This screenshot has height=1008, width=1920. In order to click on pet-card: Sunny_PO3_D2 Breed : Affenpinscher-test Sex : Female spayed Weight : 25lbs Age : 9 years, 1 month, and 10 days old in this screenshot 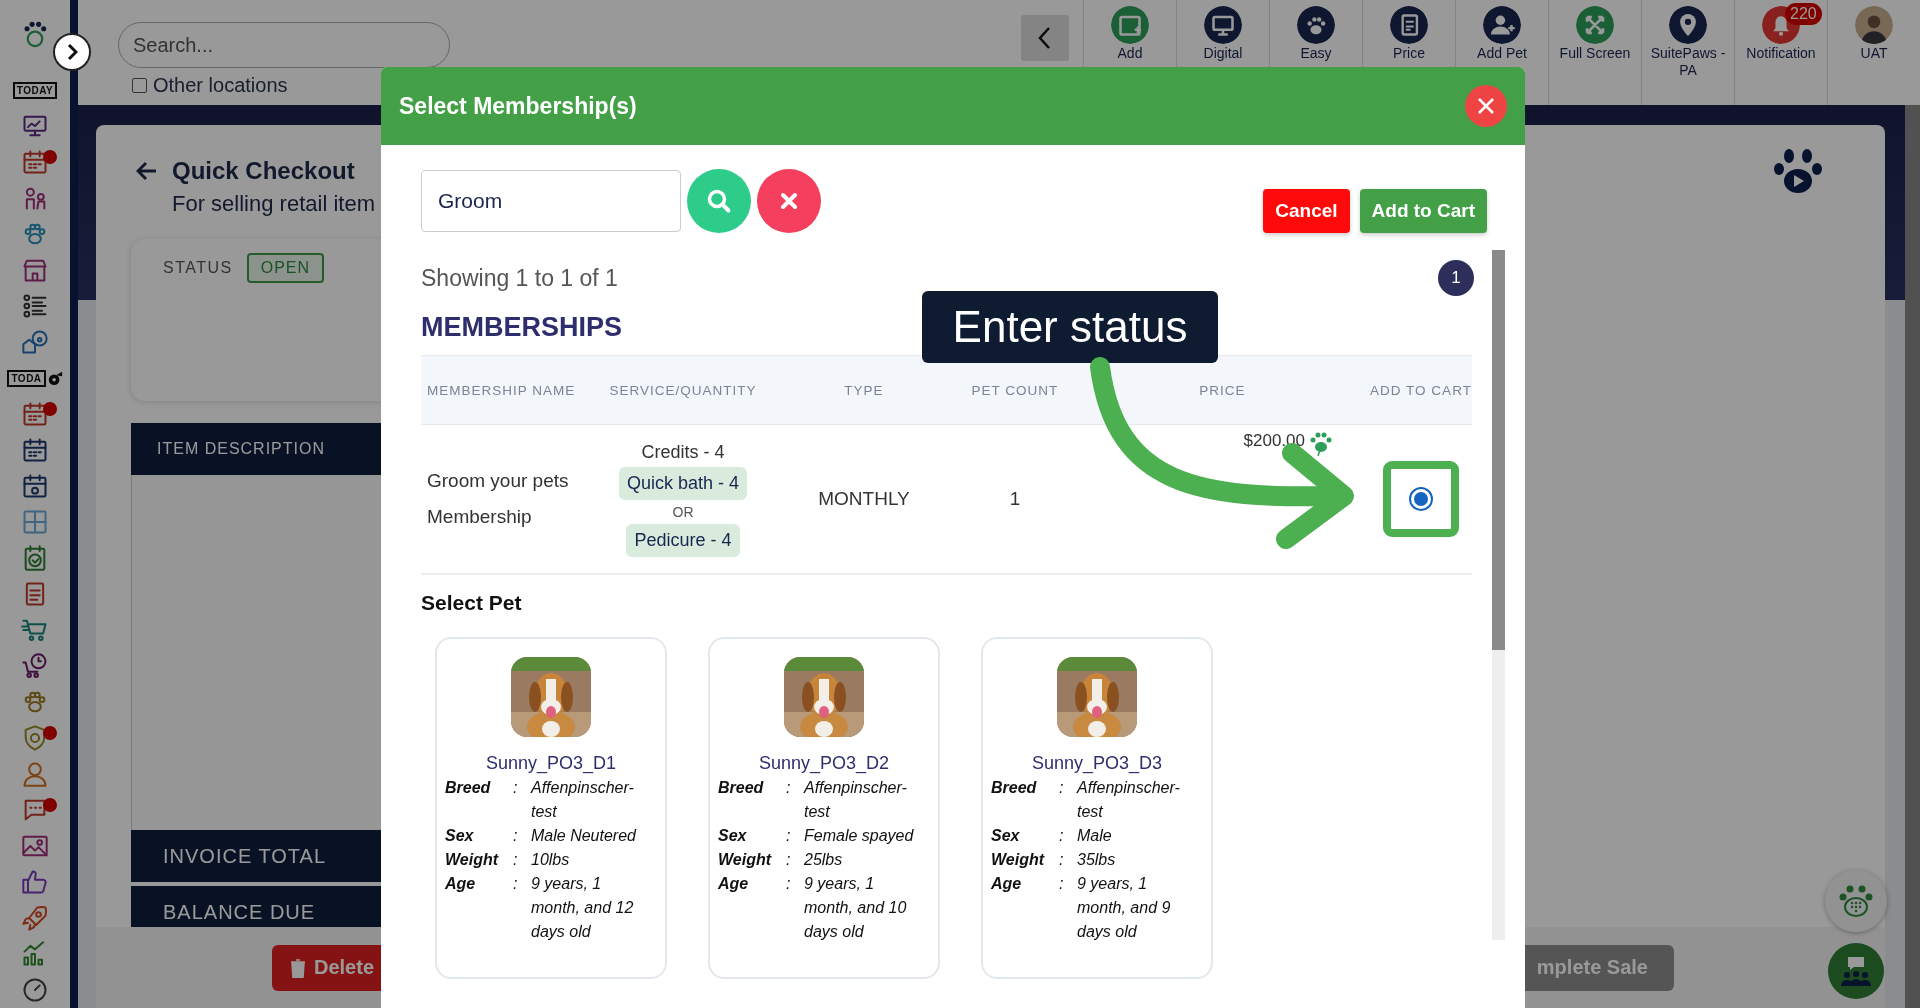, I will do `click(824, 808)`.